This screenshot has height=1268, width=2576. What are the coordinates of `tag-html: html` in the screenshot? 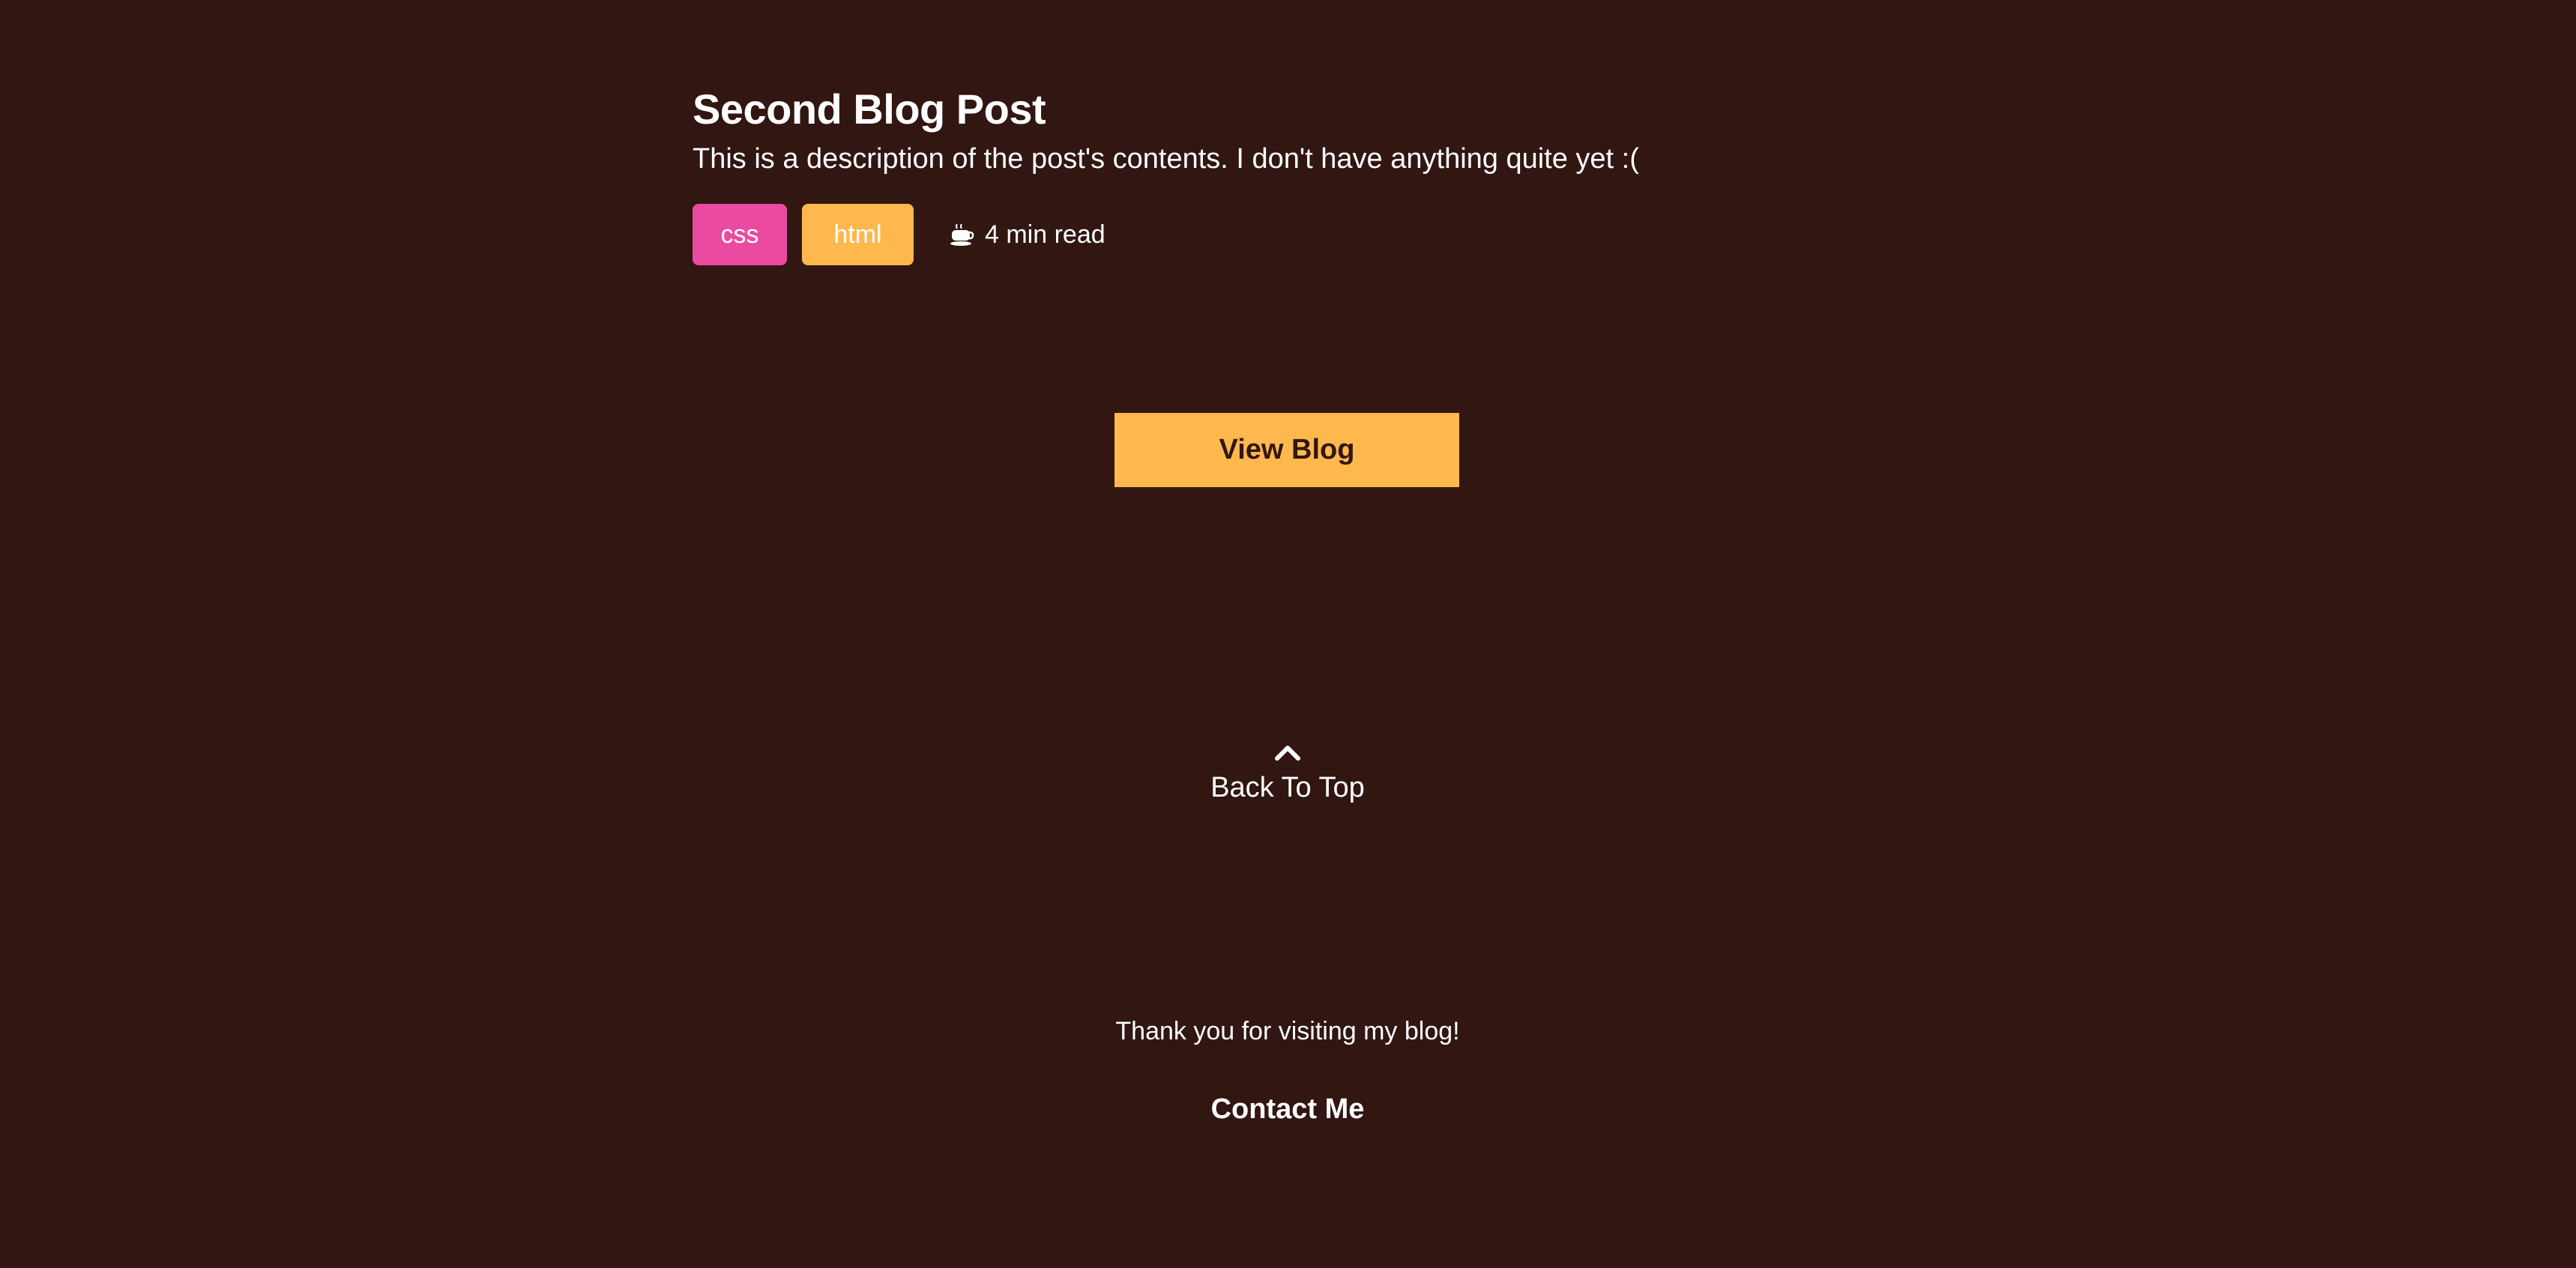 It's located at (858, 234).